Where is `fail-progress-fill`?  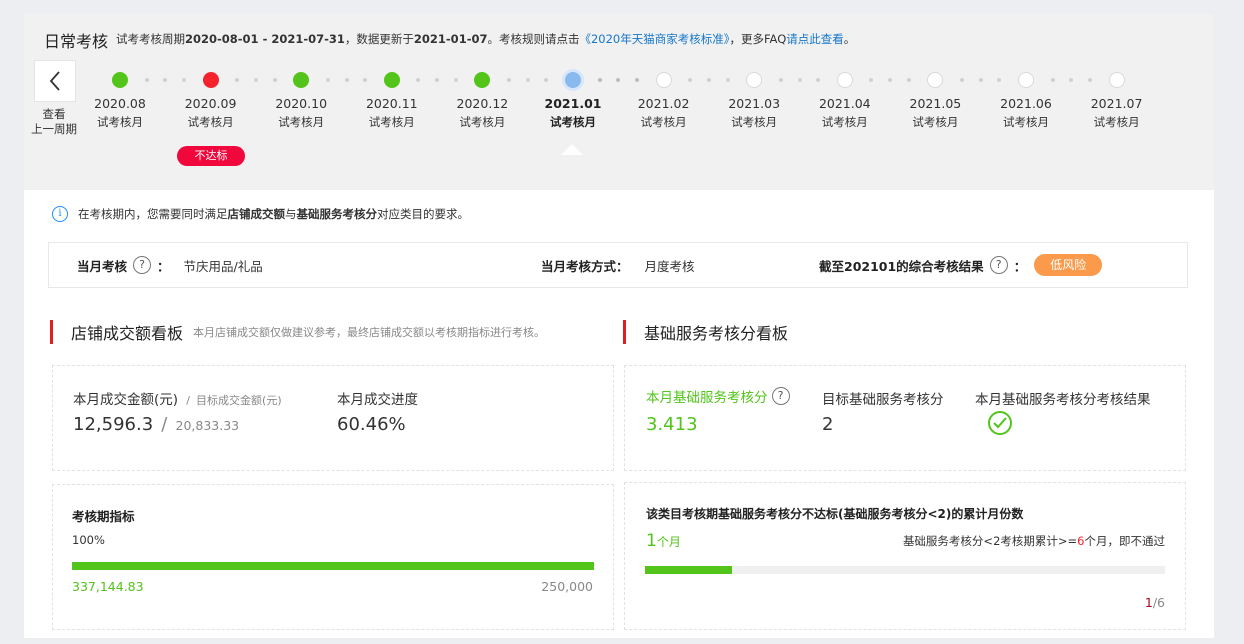 fail-progress-fill is located at coordinates (688, 570).